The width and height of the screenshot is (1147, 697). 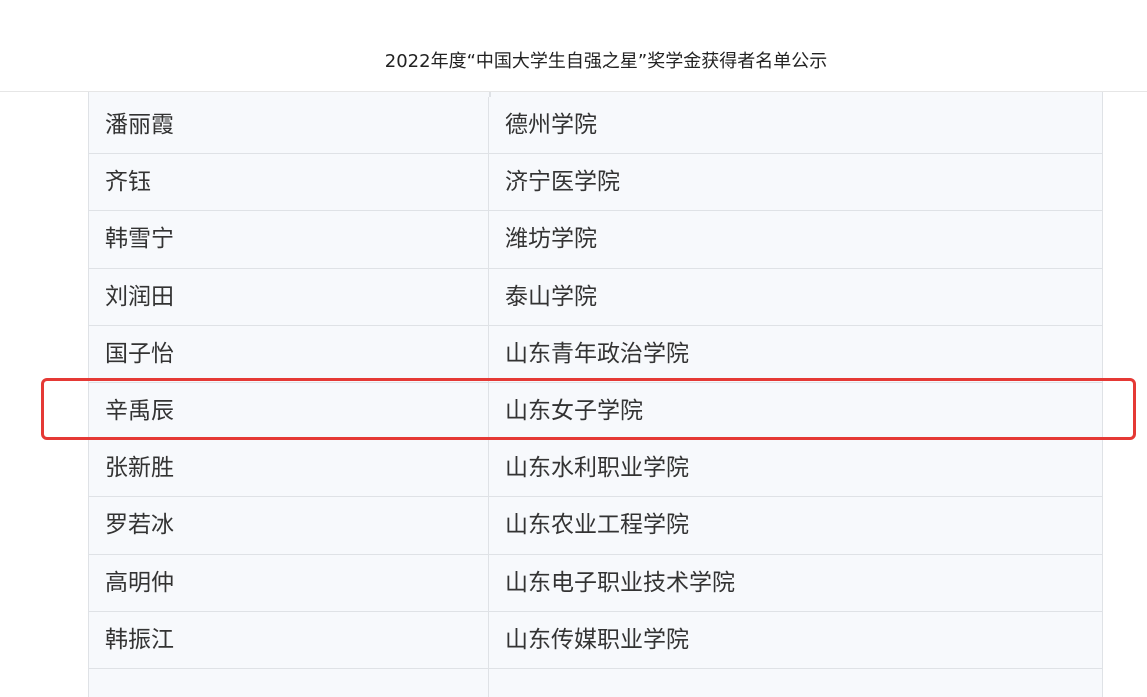 I want to click on school-cell: 山东农业工程学院, so click(x=796, y=525).